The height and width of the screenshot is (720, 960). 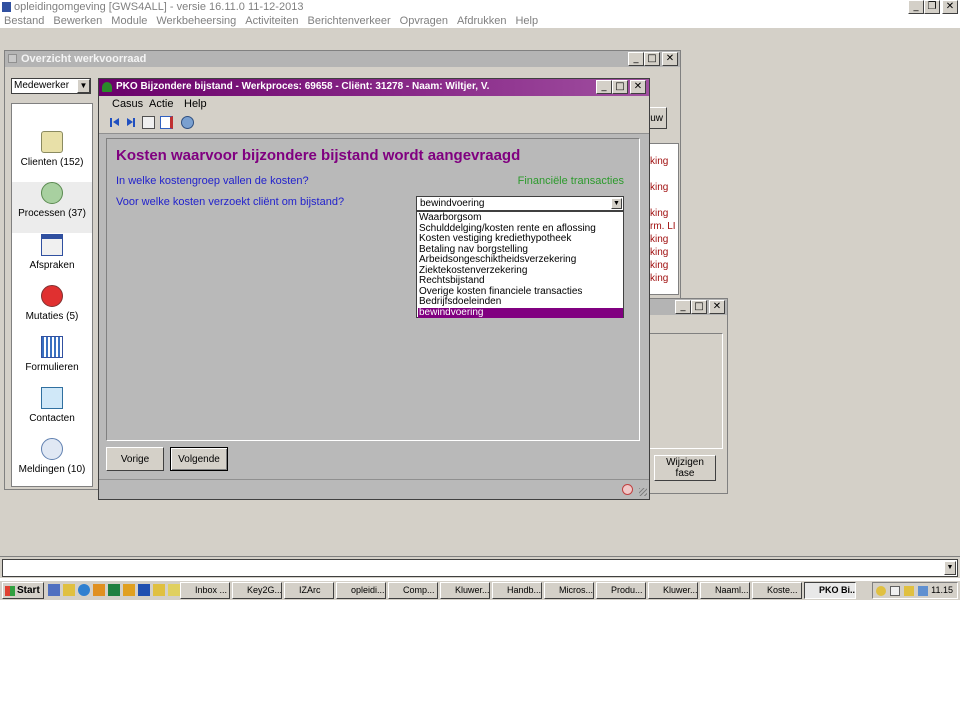 I want to click on work-list-header, so click(x=679, y=149).